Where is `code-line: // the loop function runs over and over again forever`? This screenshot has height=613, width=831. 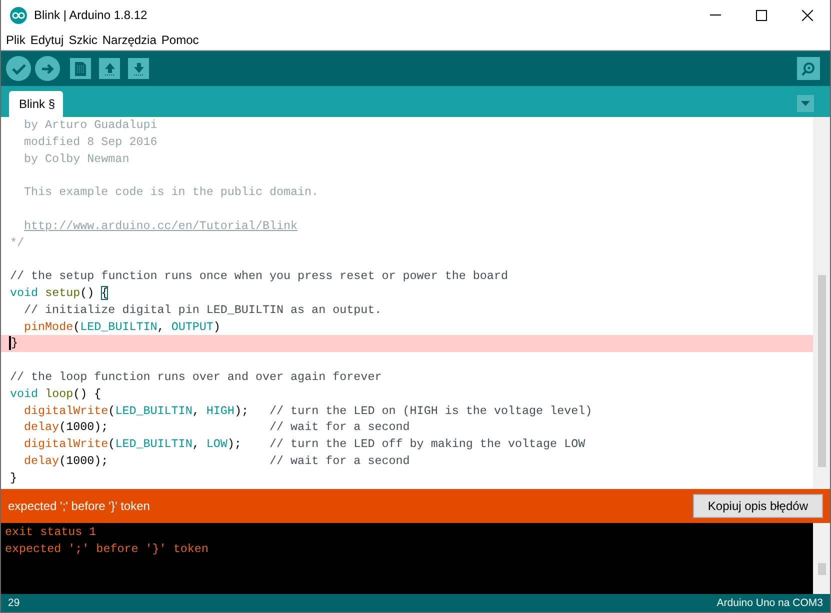
code-line: // the loop function runs over and over again forever is located at coordinates (196, 377).